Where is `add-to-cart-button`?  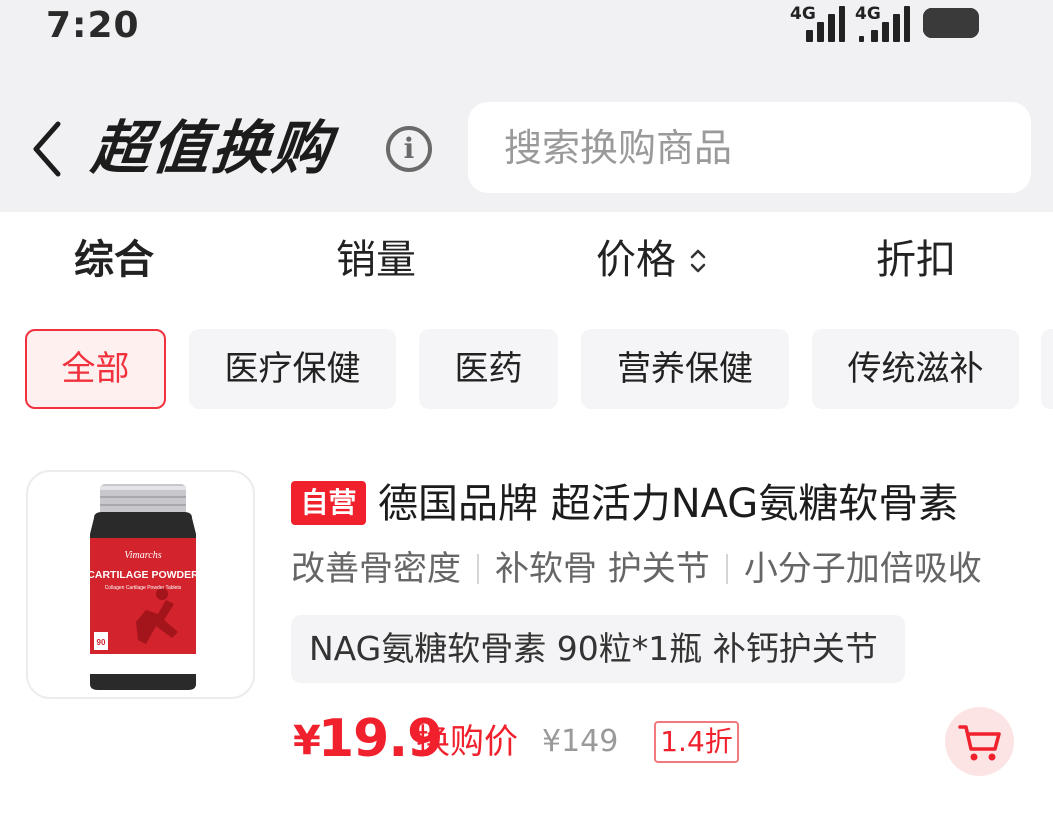
add-to-cart-button is located at coordinates (979, 741).